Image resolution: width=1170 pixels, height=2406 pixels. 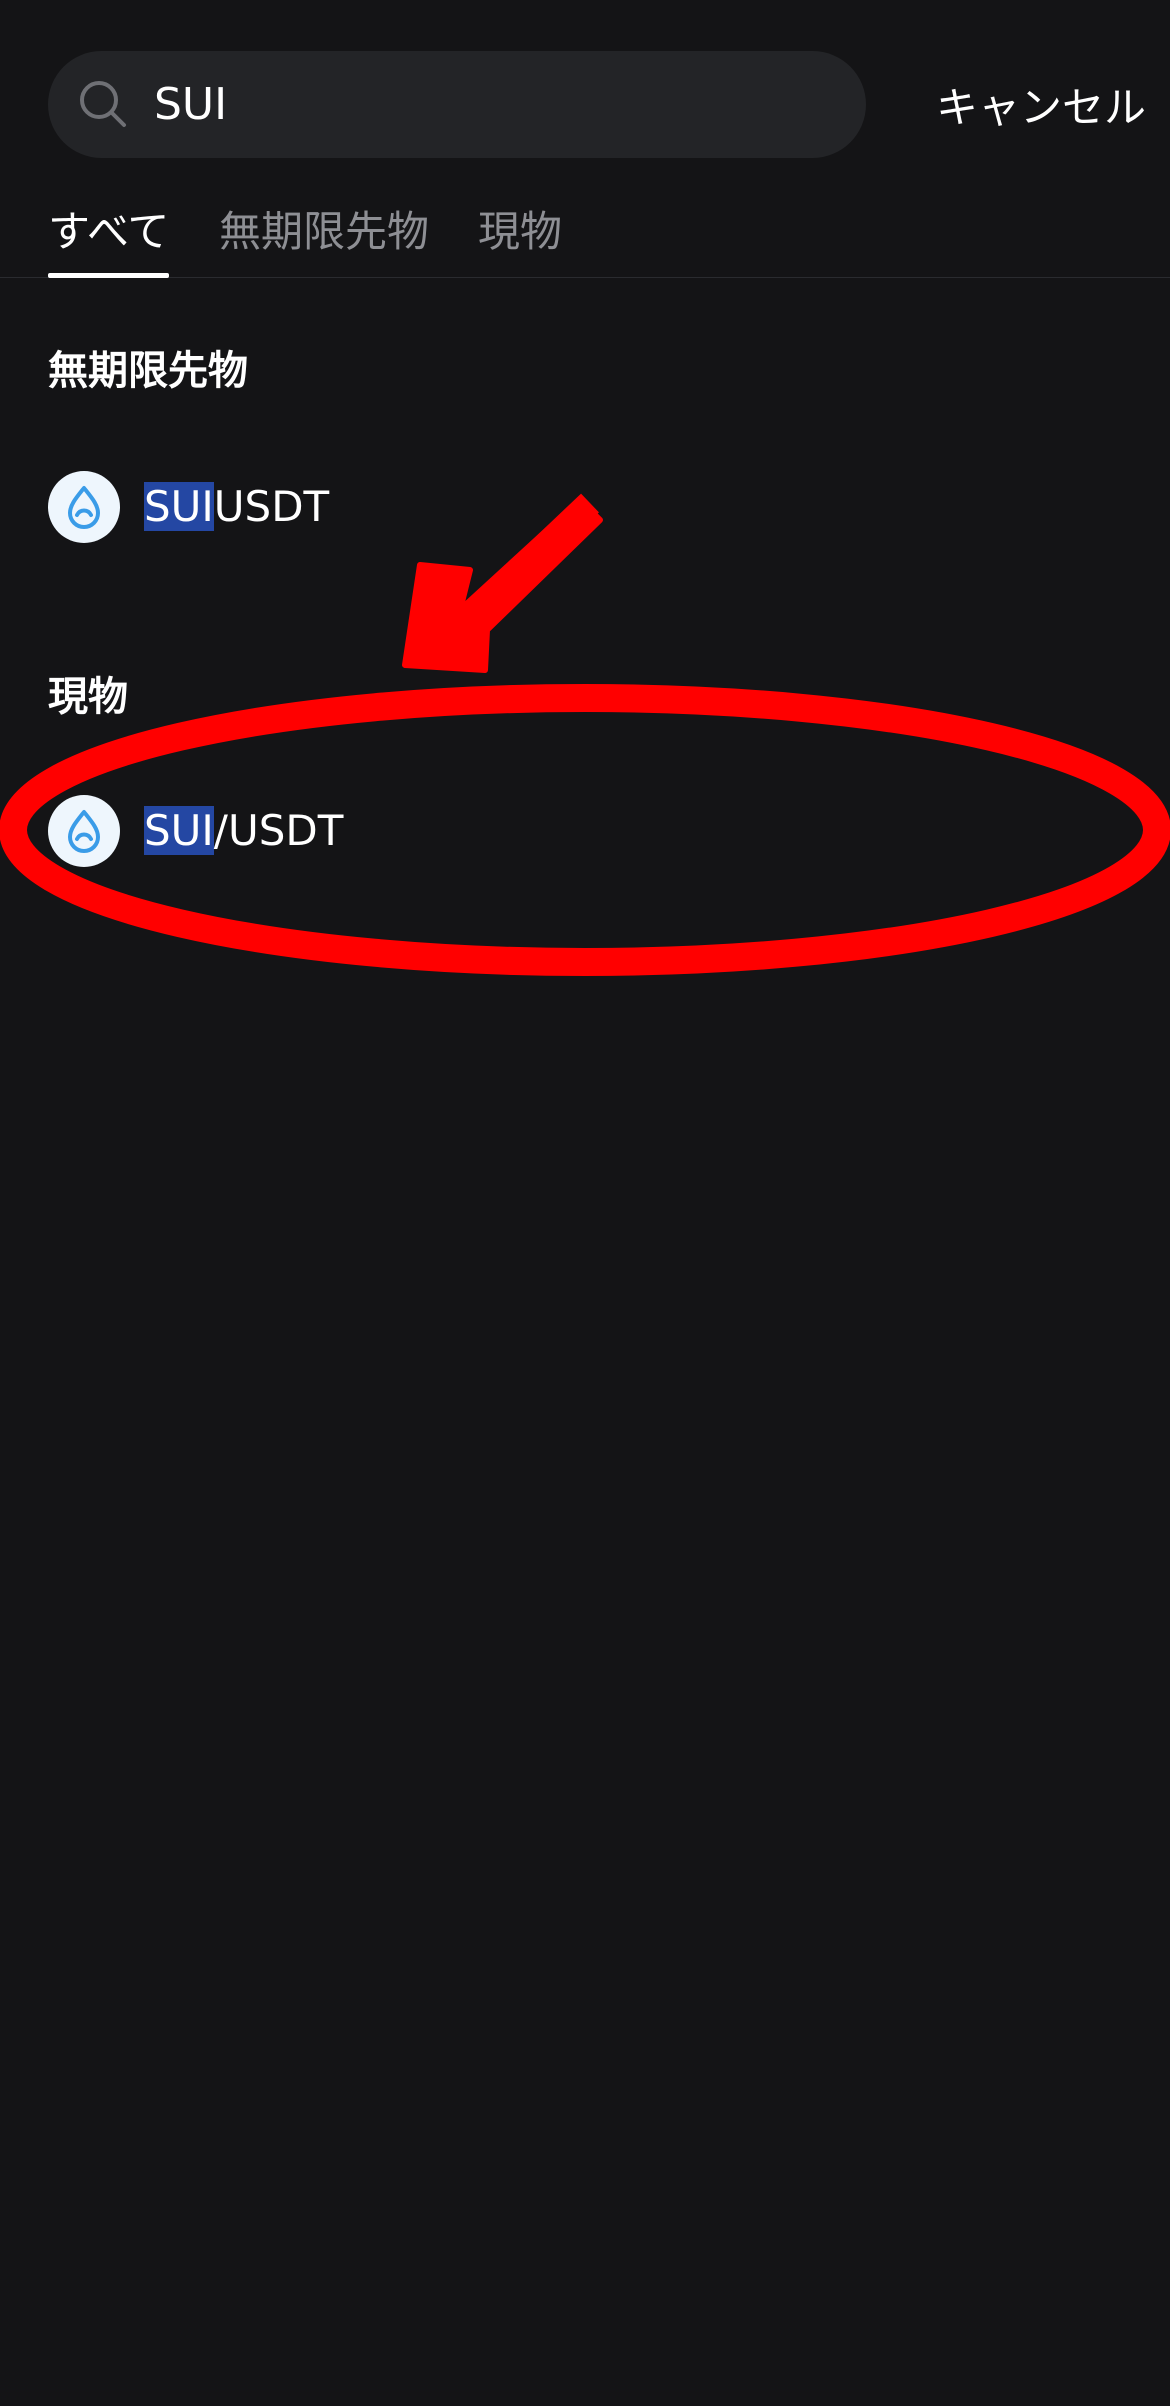 I want to click on result-item-sui-usdt-spot: SUI/USDT, so click(x=585, y=831).